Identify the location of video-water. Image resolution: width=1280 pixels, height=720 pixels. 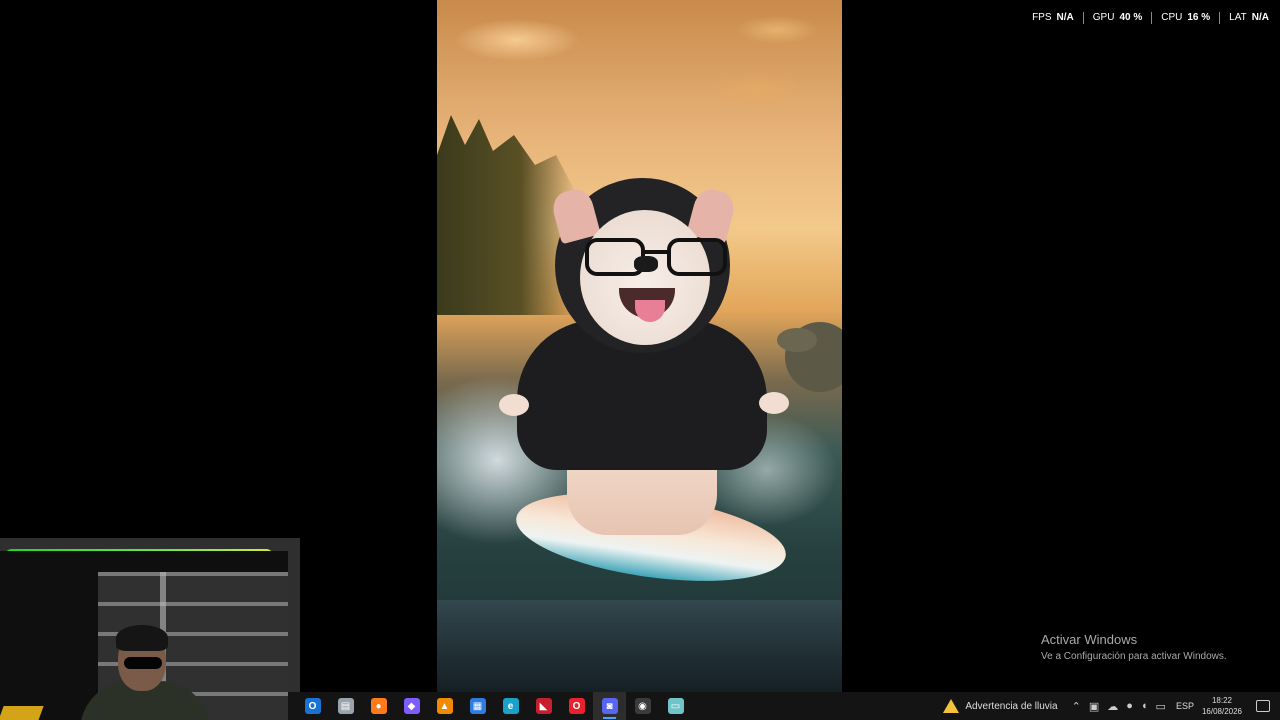
(639, 646).